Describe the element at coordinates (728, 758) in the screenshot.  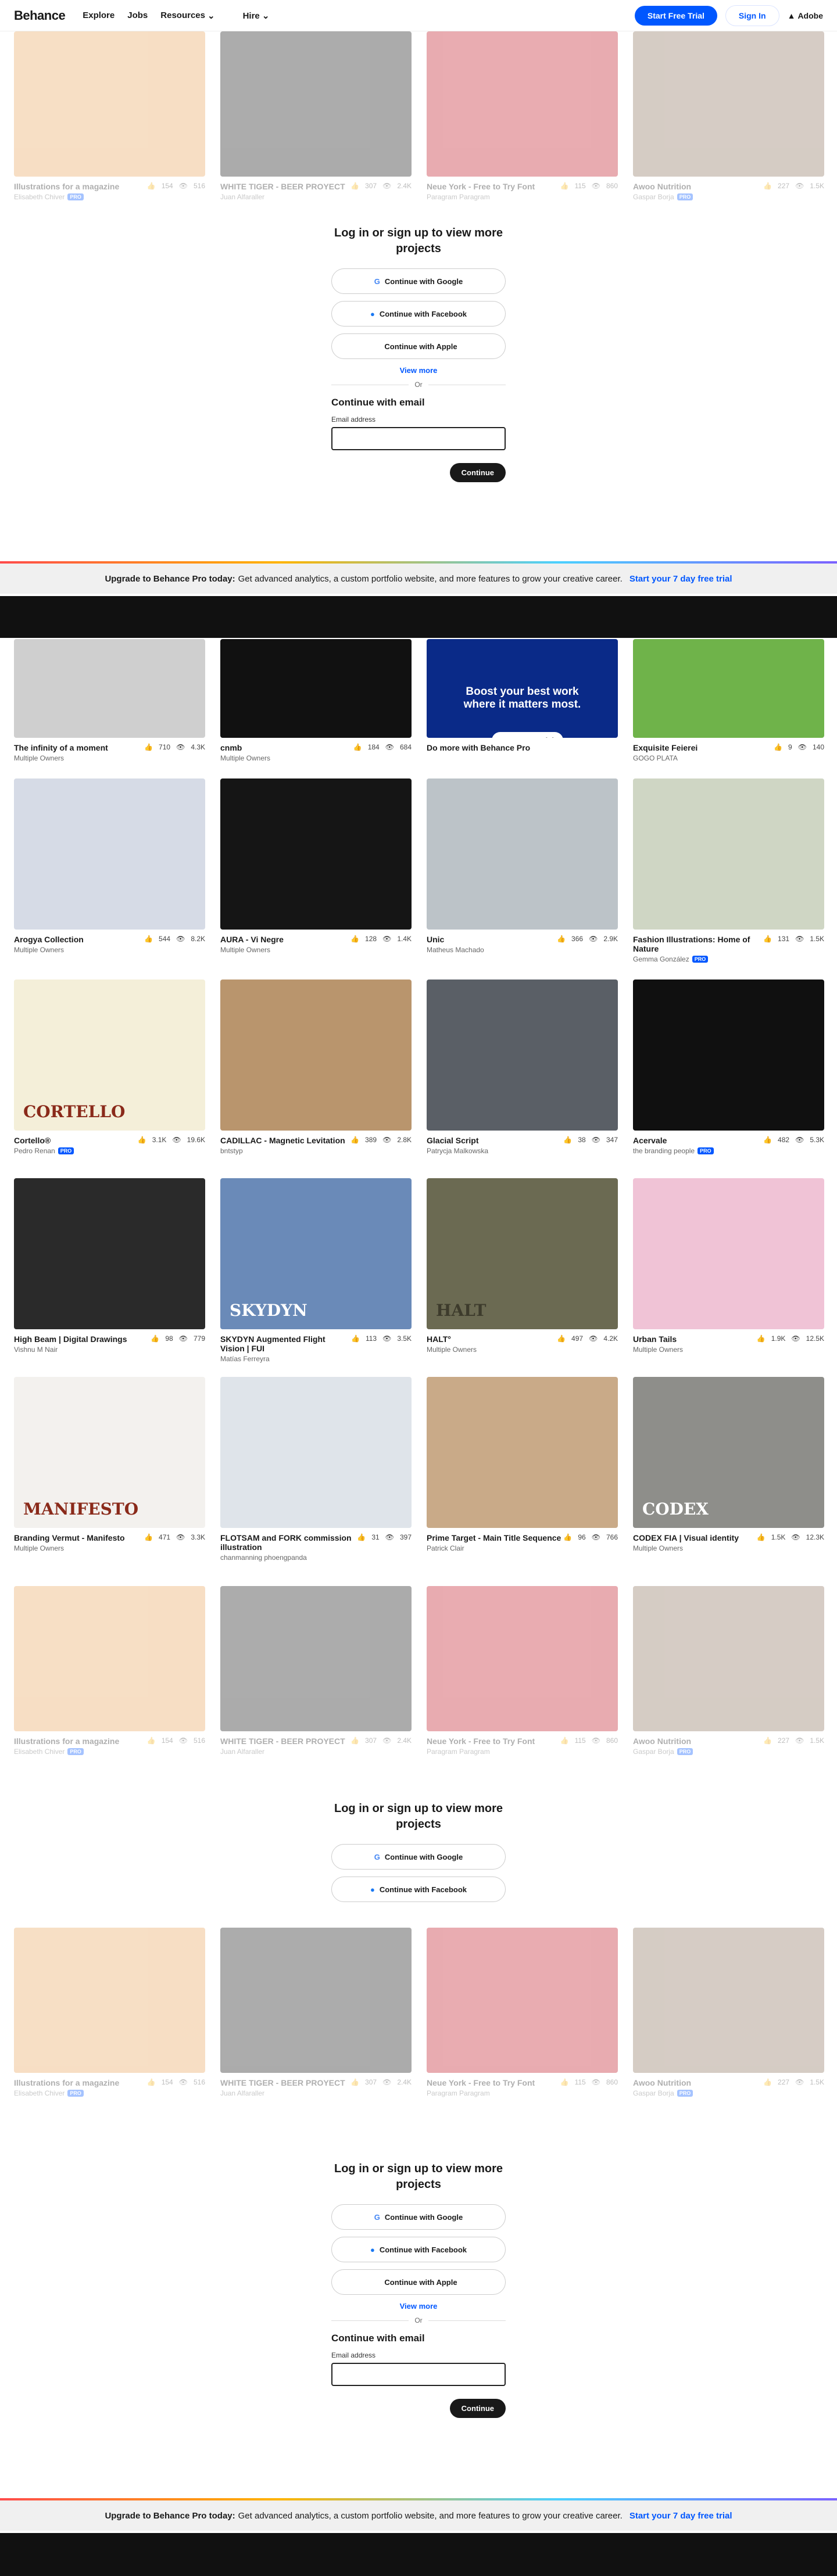
I see `project-owner: GOGO PLATA` at that location.